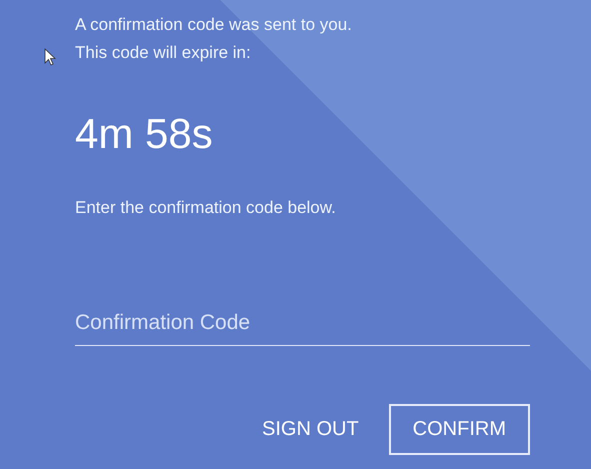 Image resolution: width=591 pixels, height=469 pixels. Describe the element at coordinates (144, 134) in the screenshot. I see `countdown-timer: 4m 58s` at that location.